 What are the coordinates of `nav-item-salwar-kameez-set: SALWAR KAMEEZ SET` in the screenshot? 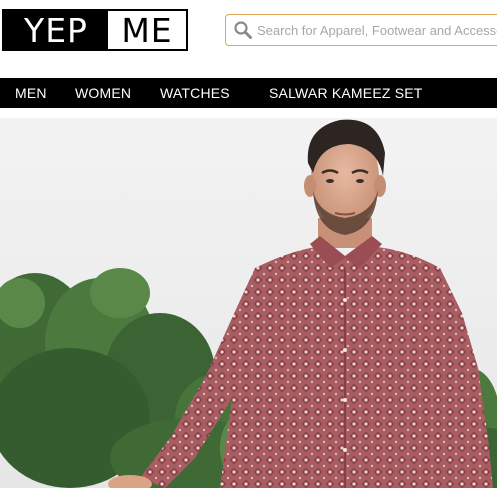 It's located at (346, 93).